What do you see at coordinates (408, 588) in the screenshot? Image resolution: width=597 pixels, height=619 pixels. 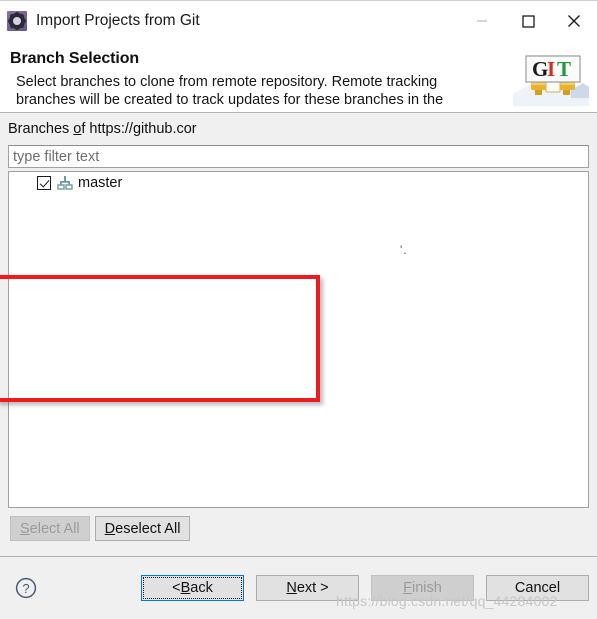 I see `finish-button-mnemonic: F` at bounding box center [408, 588].